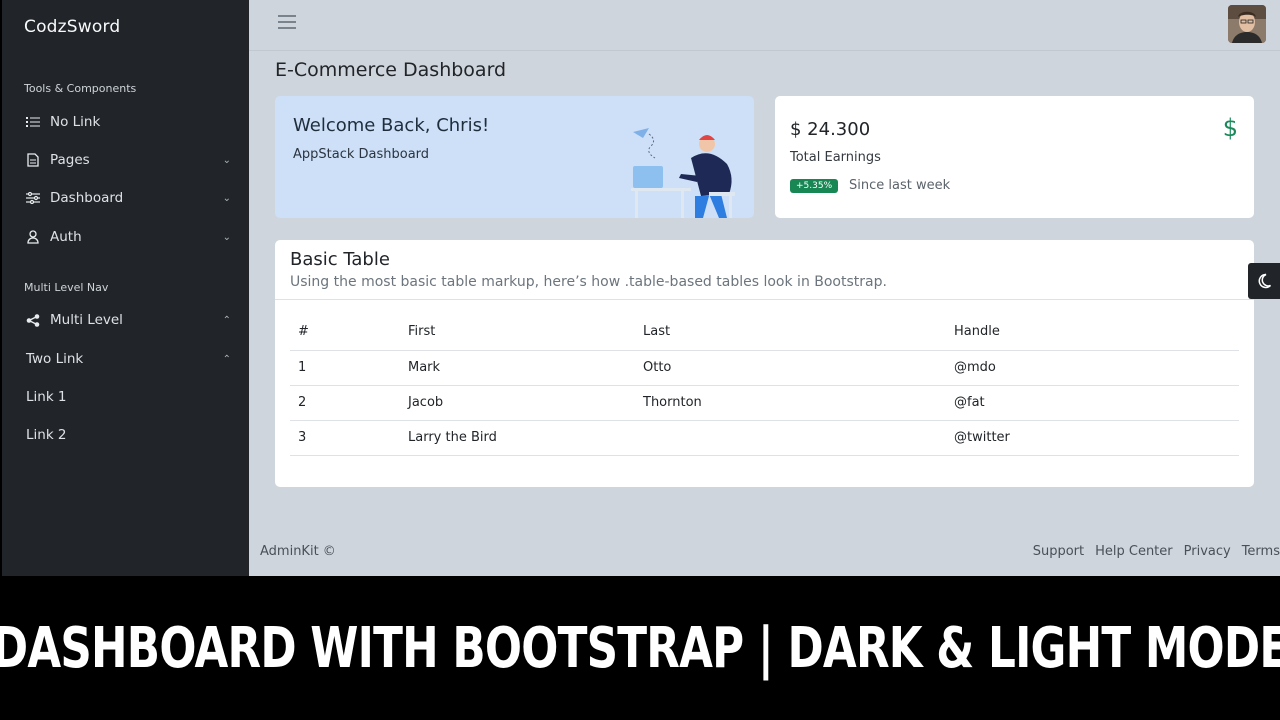 Image resolution: width=1280 pixels, height=720 pixels. I want to click on sidebar-item-label: Dashboard, so click(87, 198).